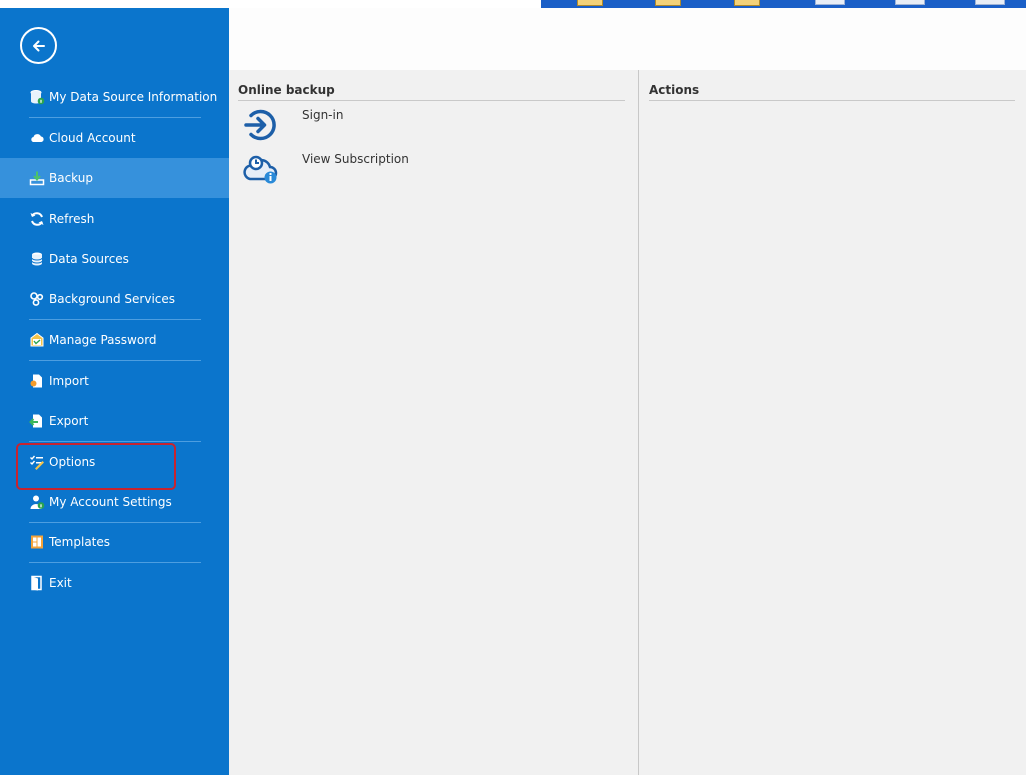 The width and height of the screenshot is (1026, 775). What do you see at coordinates (96, 466) in the screenshot?
I see `options-highlight-box` at bounding box center [96, 466].